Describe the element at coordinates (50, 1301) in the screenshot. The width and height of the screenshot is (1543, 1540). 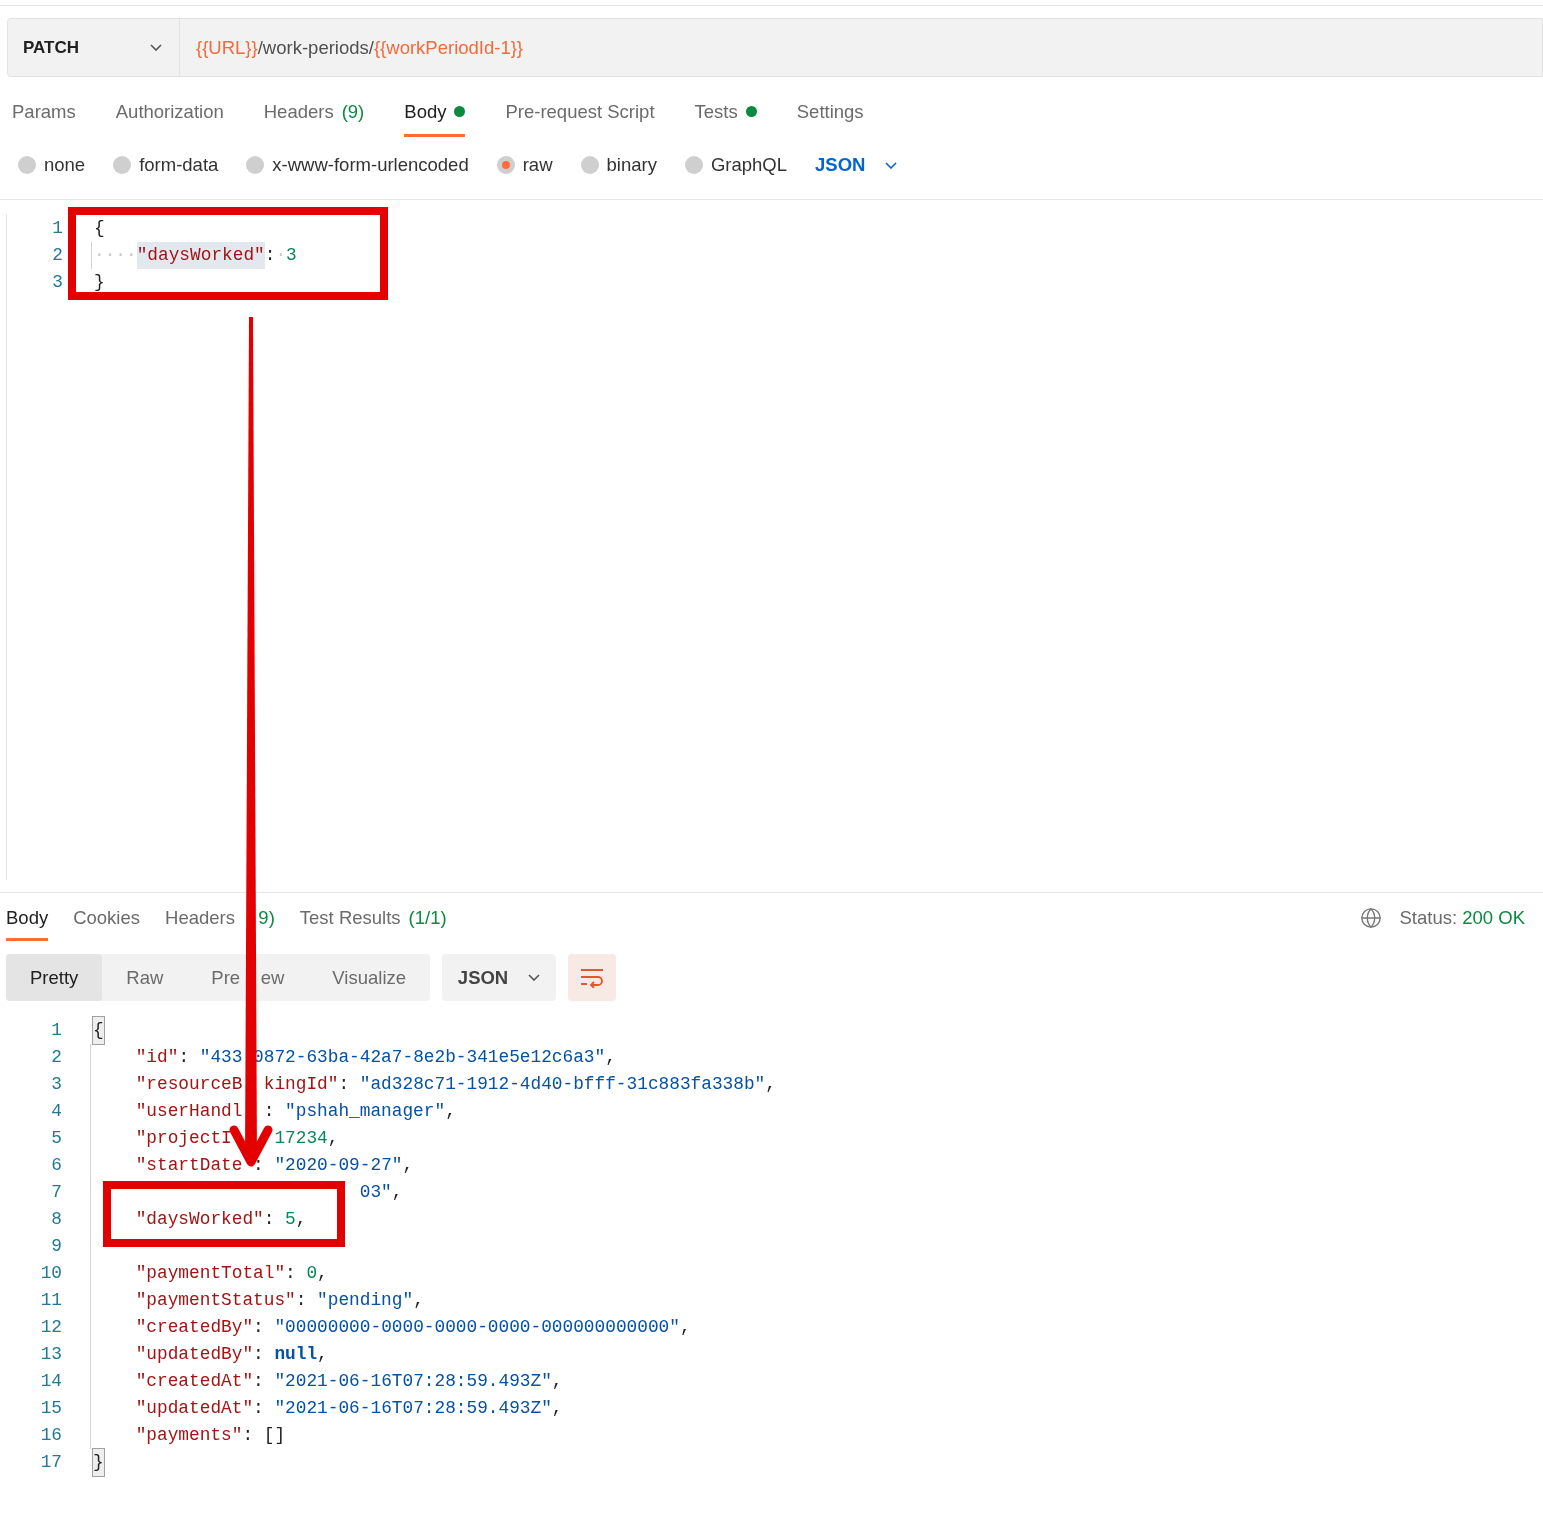
I see `line-number: 11` at that location.